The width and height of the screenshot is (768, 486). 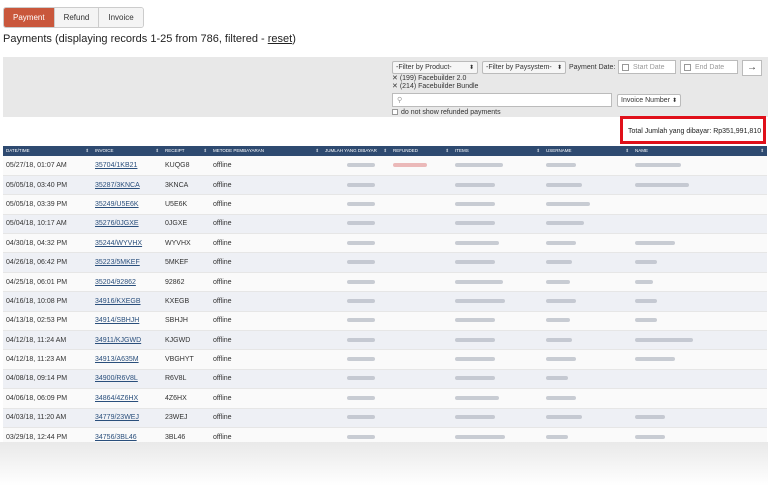 What do you see at coordinates (115, 282) in the screenshot?
I see `invoice-link: 35204/92862` at bounding box center [115, 282].